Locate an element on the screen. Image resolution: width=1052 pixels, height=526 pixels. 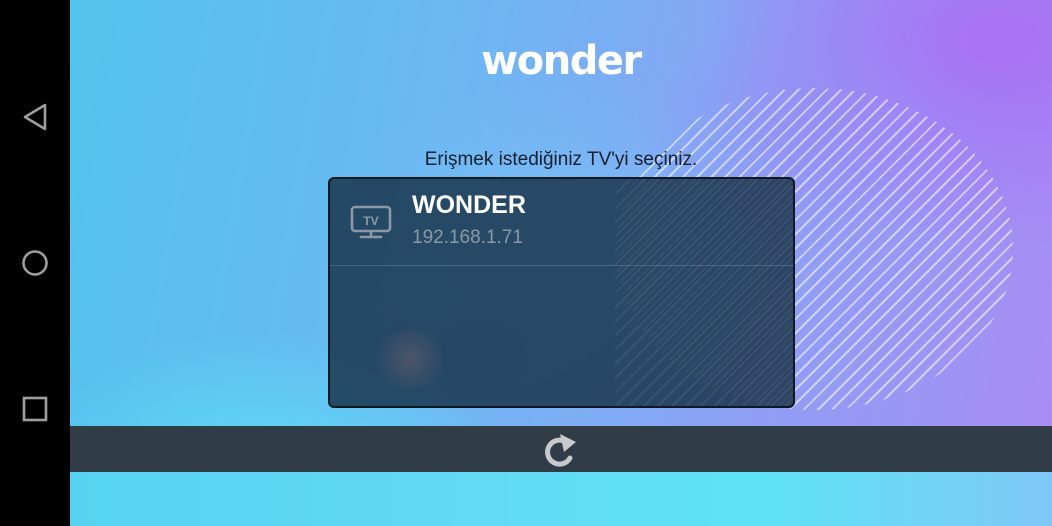
wonder-logo: wonder is located at coordinates (561, 61).